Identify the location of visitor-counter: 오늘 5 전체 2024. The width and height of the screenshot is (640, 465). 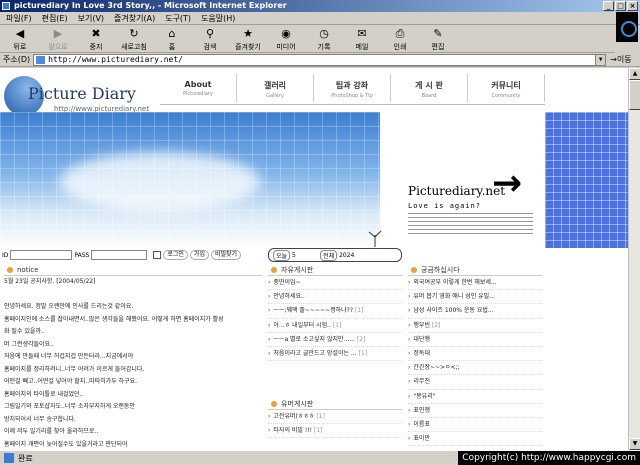
(335, 255).